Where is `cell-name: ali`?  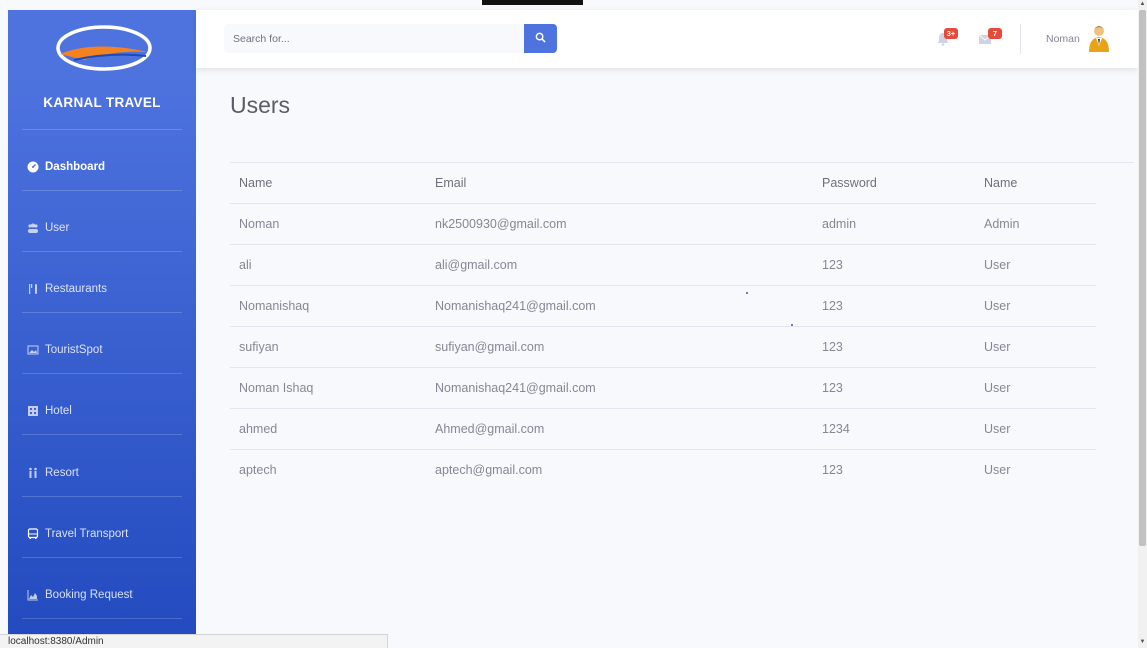 cell-name: ali is located at coordinates (328, 265).